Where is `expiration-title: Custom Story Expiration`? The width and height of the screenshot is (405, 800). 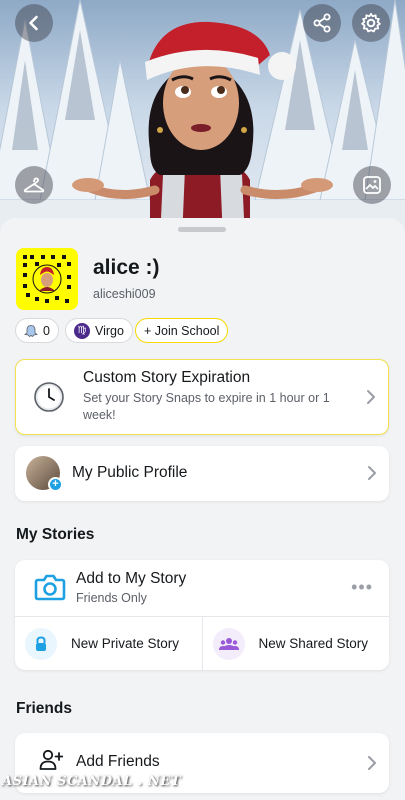 expiration-title: Custom Story Expiration is located at coordinates (167, 377).